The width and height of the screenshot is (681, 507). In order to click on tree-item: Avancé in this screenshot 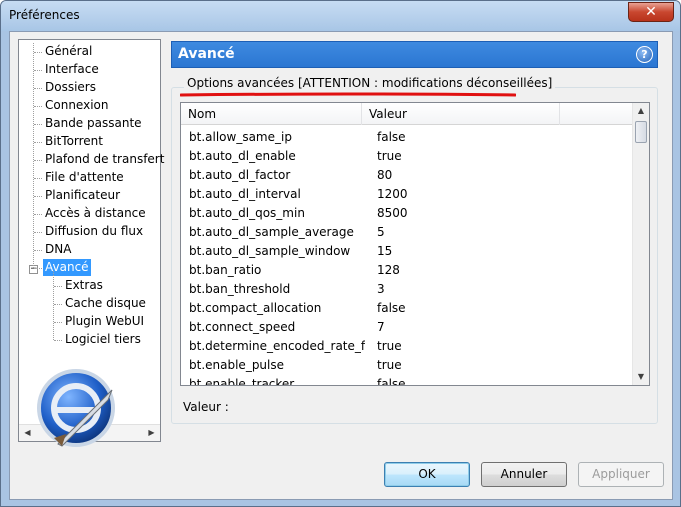, I will do `click(67, 267)`.